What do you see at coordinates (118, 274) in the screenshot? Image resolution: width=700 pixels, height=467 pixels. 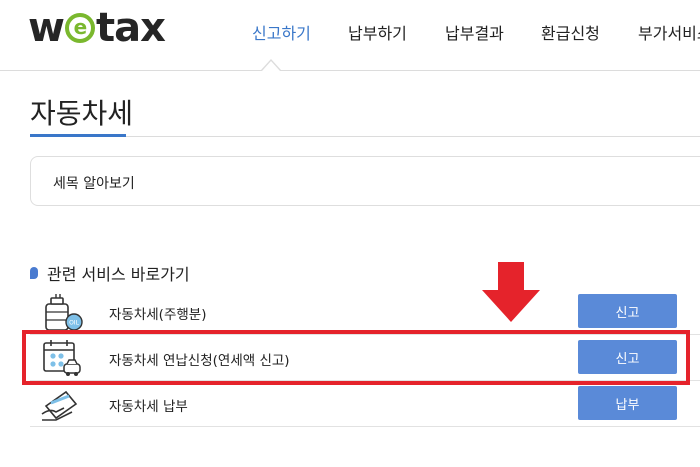 I see `related-services-label: 관련 서비스 바로가기` at bounding box center [118, 274].